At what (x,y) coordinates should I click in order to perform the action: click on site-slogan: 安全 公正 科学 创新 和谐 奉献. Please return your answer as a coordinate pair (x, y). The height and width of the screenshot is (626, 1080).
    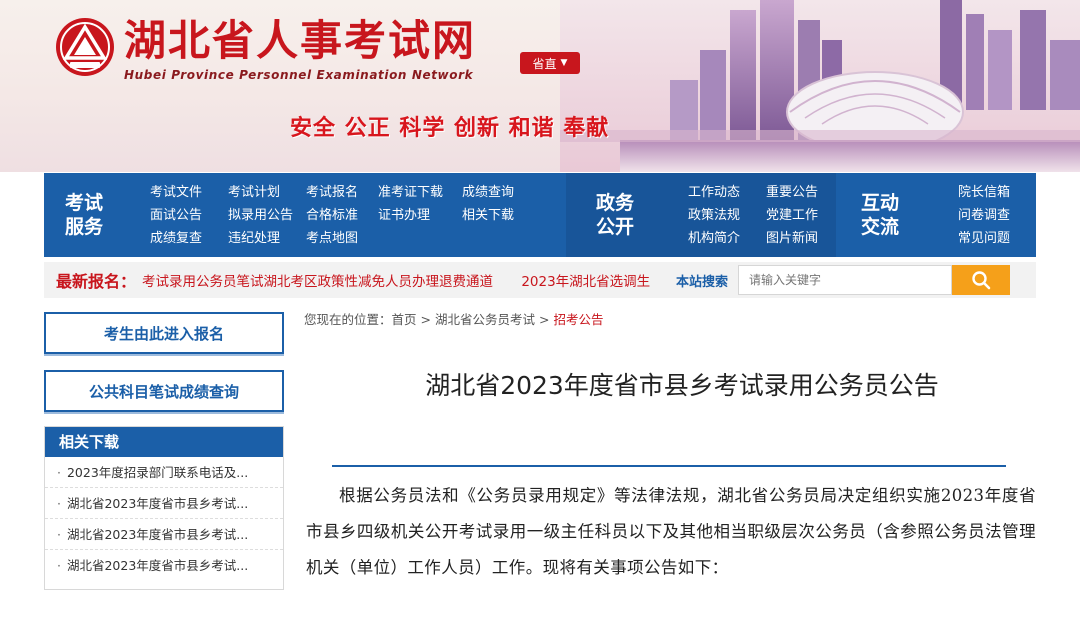
    Looking at the image, I should click on (450, 128).